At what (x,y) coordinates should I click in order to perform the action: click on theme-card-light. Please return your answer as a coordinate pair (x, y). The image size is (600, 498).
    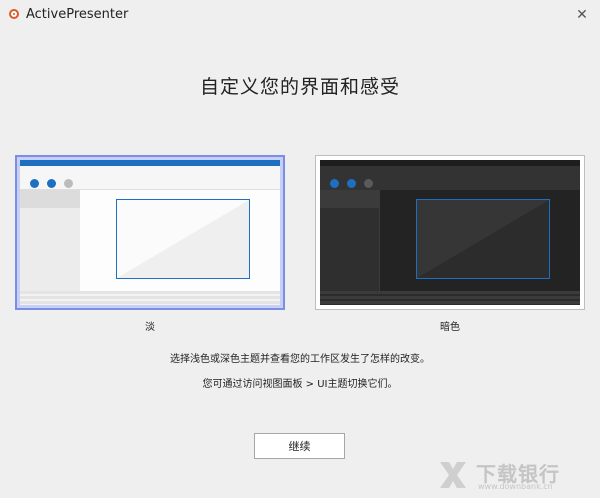
    Looking at the image, I should click on (150, 232).